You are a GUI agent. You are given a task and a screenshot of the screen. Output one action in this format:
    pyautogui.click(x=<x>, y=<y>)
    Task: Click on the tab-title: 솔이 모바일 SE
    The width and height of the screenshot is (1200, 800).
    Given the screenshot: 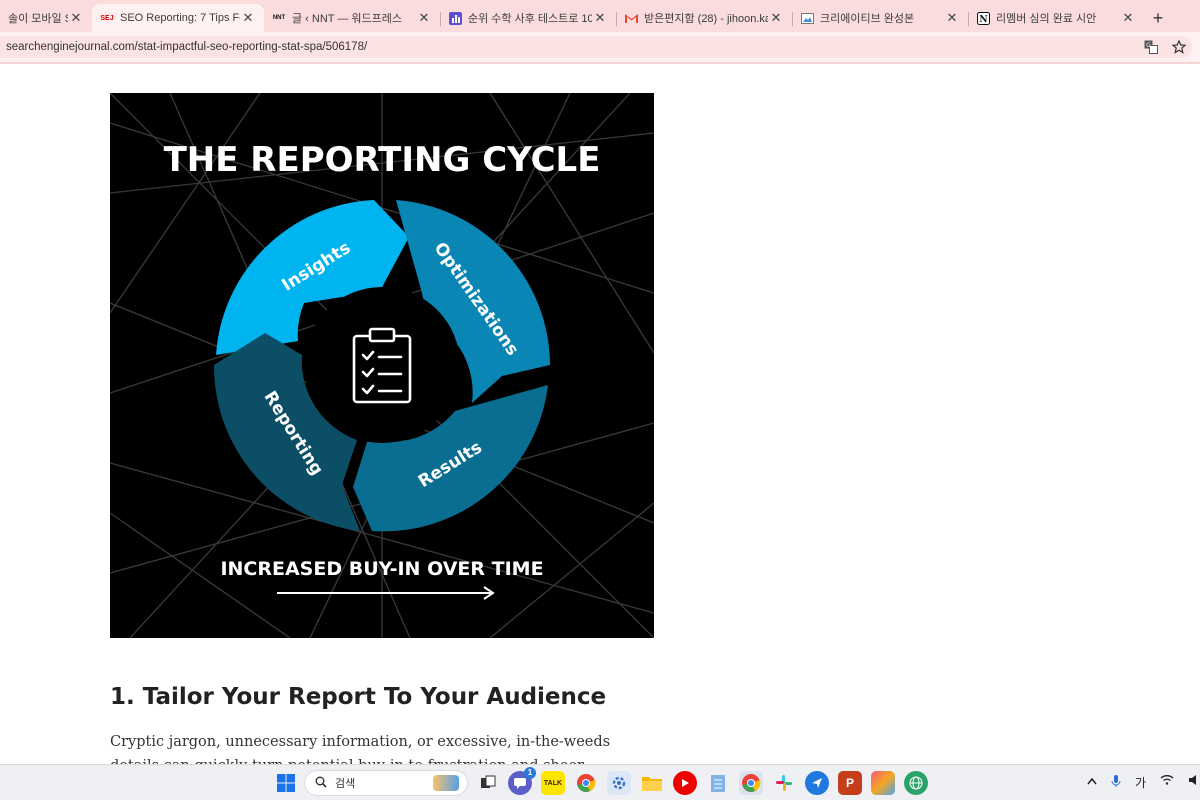 What is the action you would take?
    pyautogui.click(x=38, y=19)
    